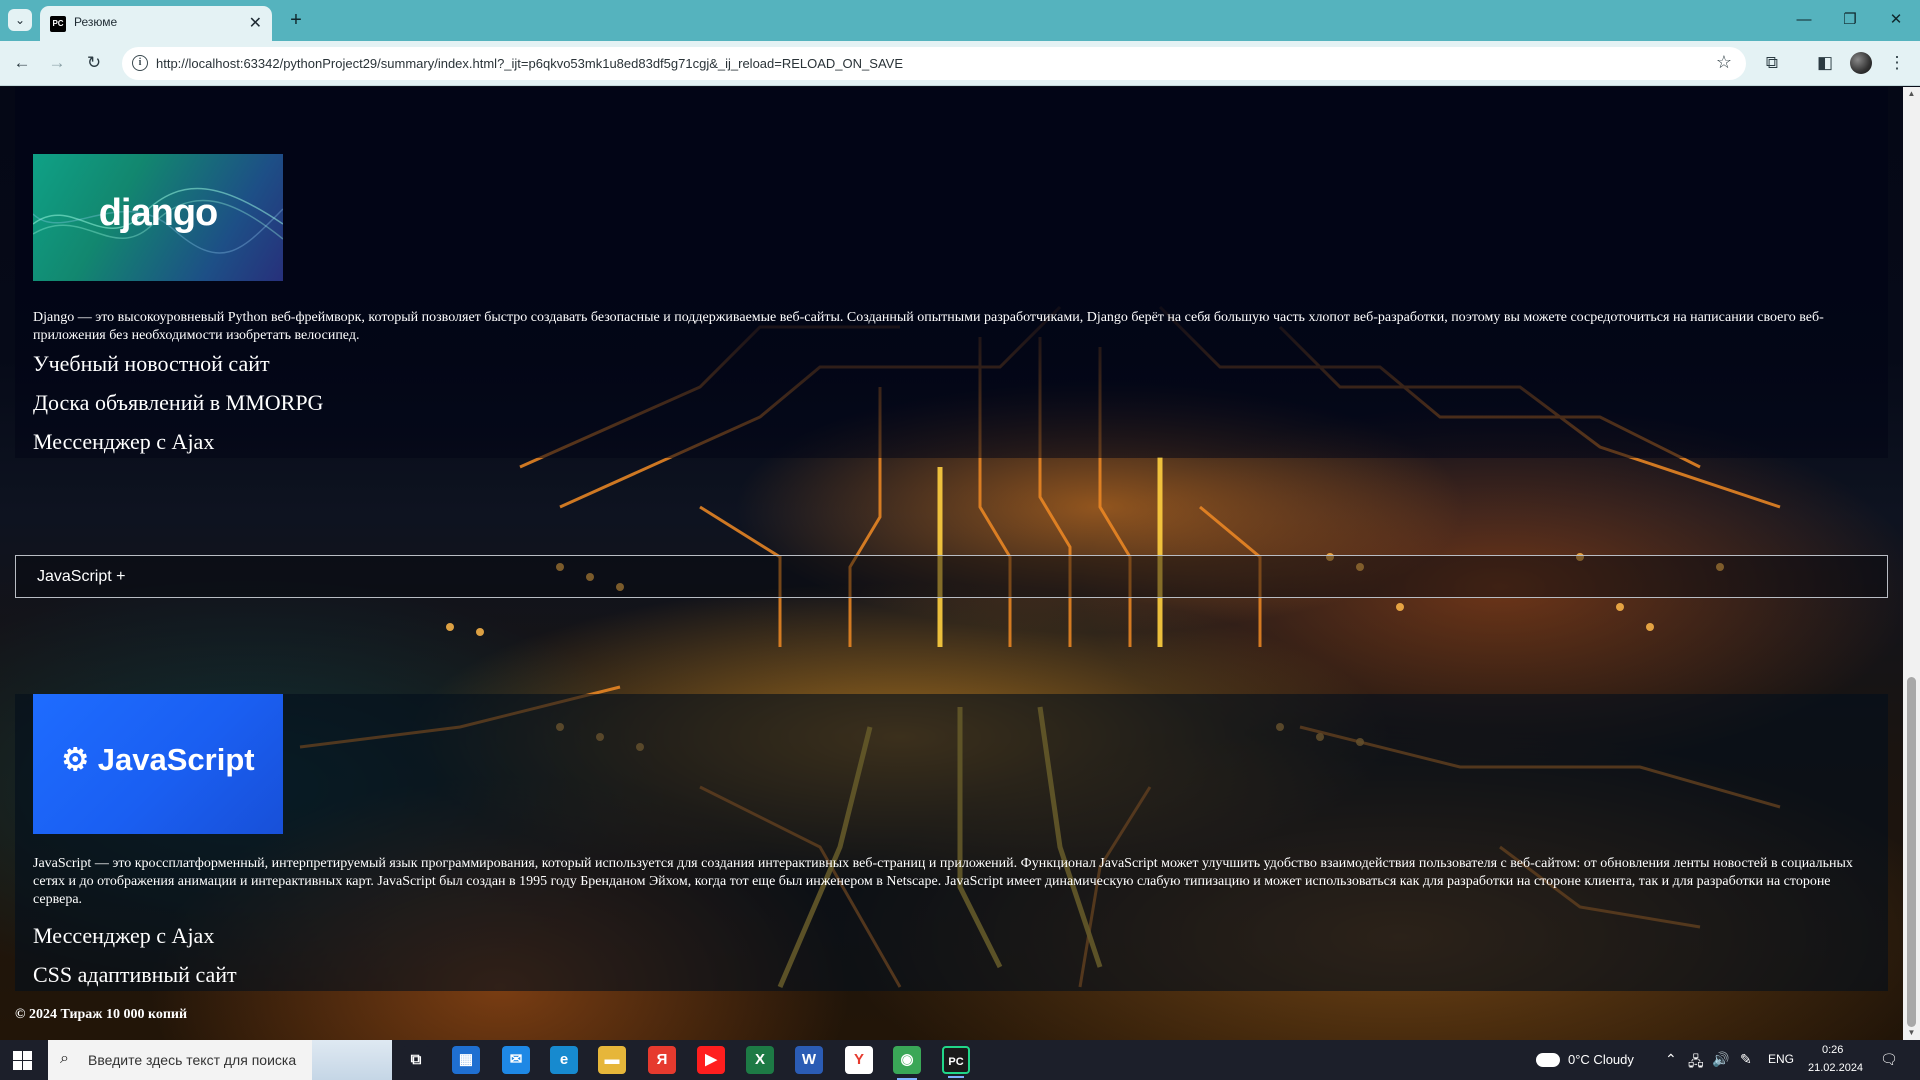  I want to click on chrome-icon: ◉, so click(907, 1063).